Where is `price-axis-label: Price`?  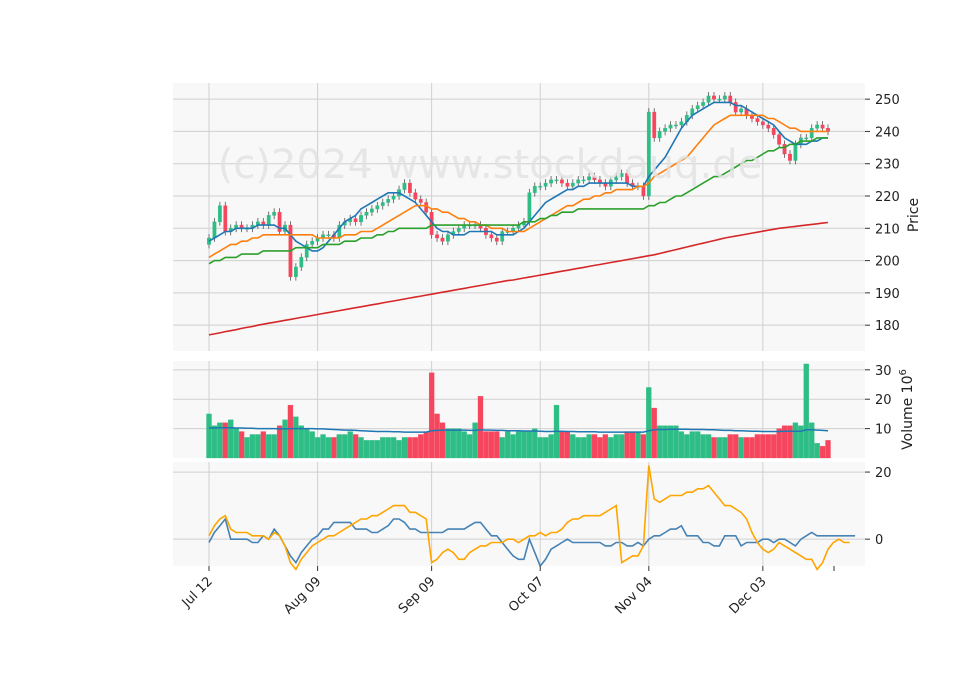 price-axis-label: Price is located at coordinates (914, 215).